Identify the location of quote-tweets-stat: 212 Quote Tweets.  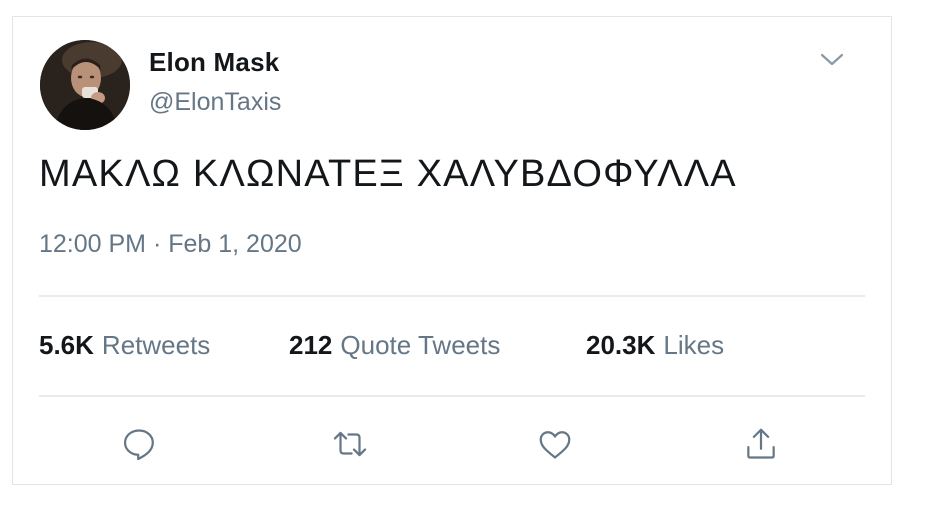
(437, 345).